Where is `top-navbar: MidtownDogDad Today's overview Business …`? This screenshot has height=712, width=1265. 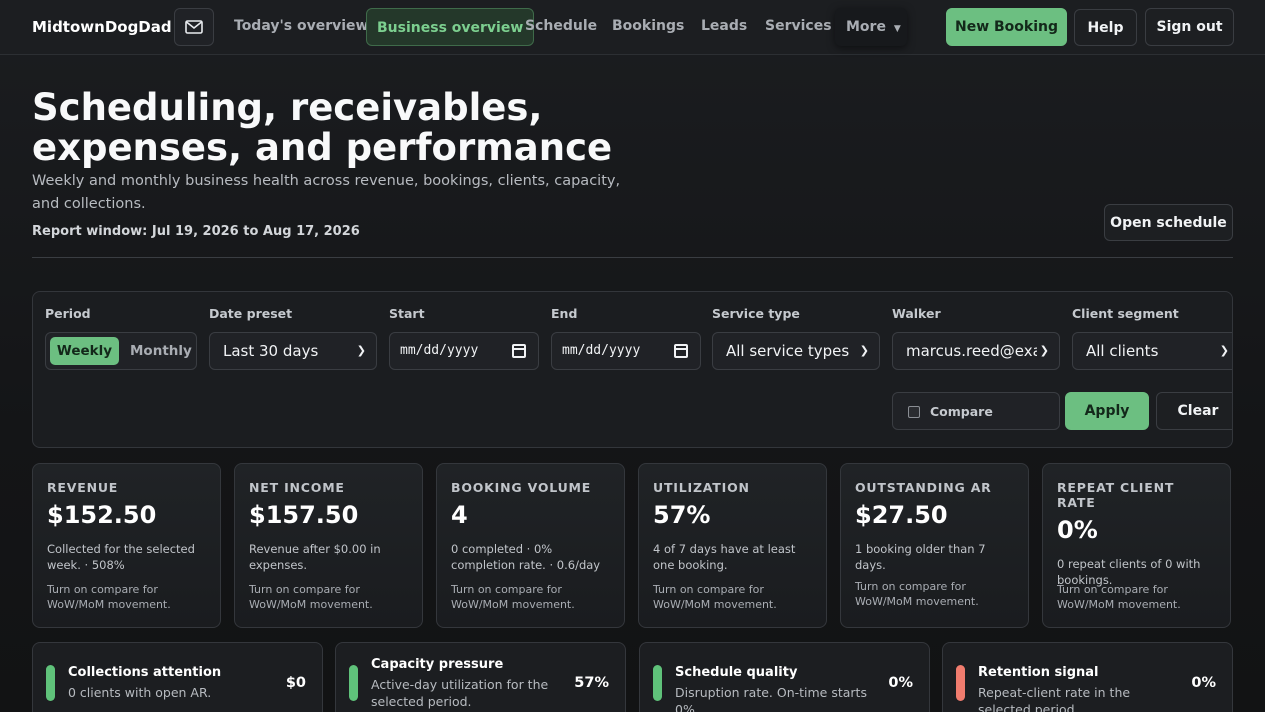
top-navbar: MidtownDogDad Today's overview Business … is located at coordinates (632, 27).